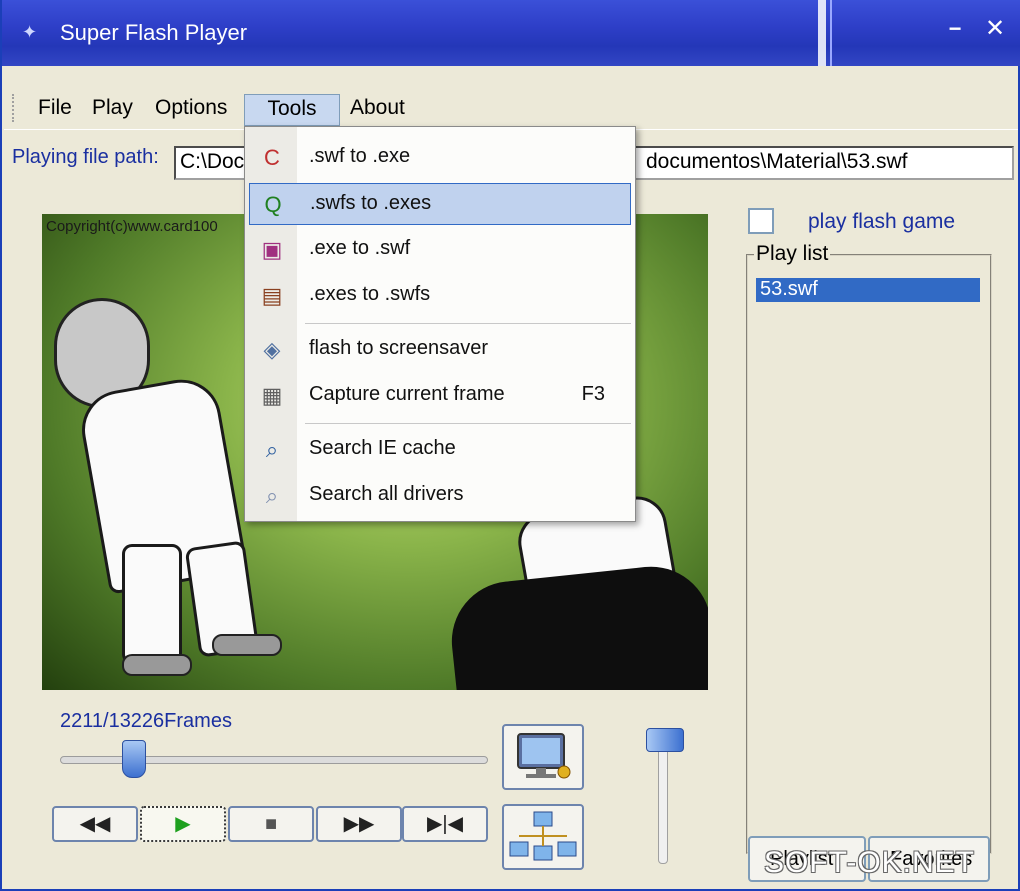  Describe the element at coordinates (273, 204) in the screenshot. I see `swfs-to-exes-icon: Q` at that location.